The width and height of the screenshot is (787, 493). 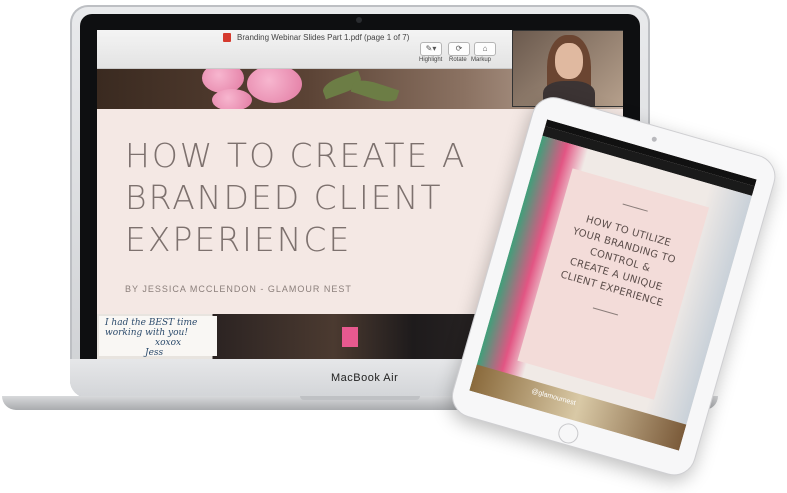 I want to click on slide-byline: BY JESSICA MCCLENDON - GLAMOUR NEST, so click(x=238, y=289).